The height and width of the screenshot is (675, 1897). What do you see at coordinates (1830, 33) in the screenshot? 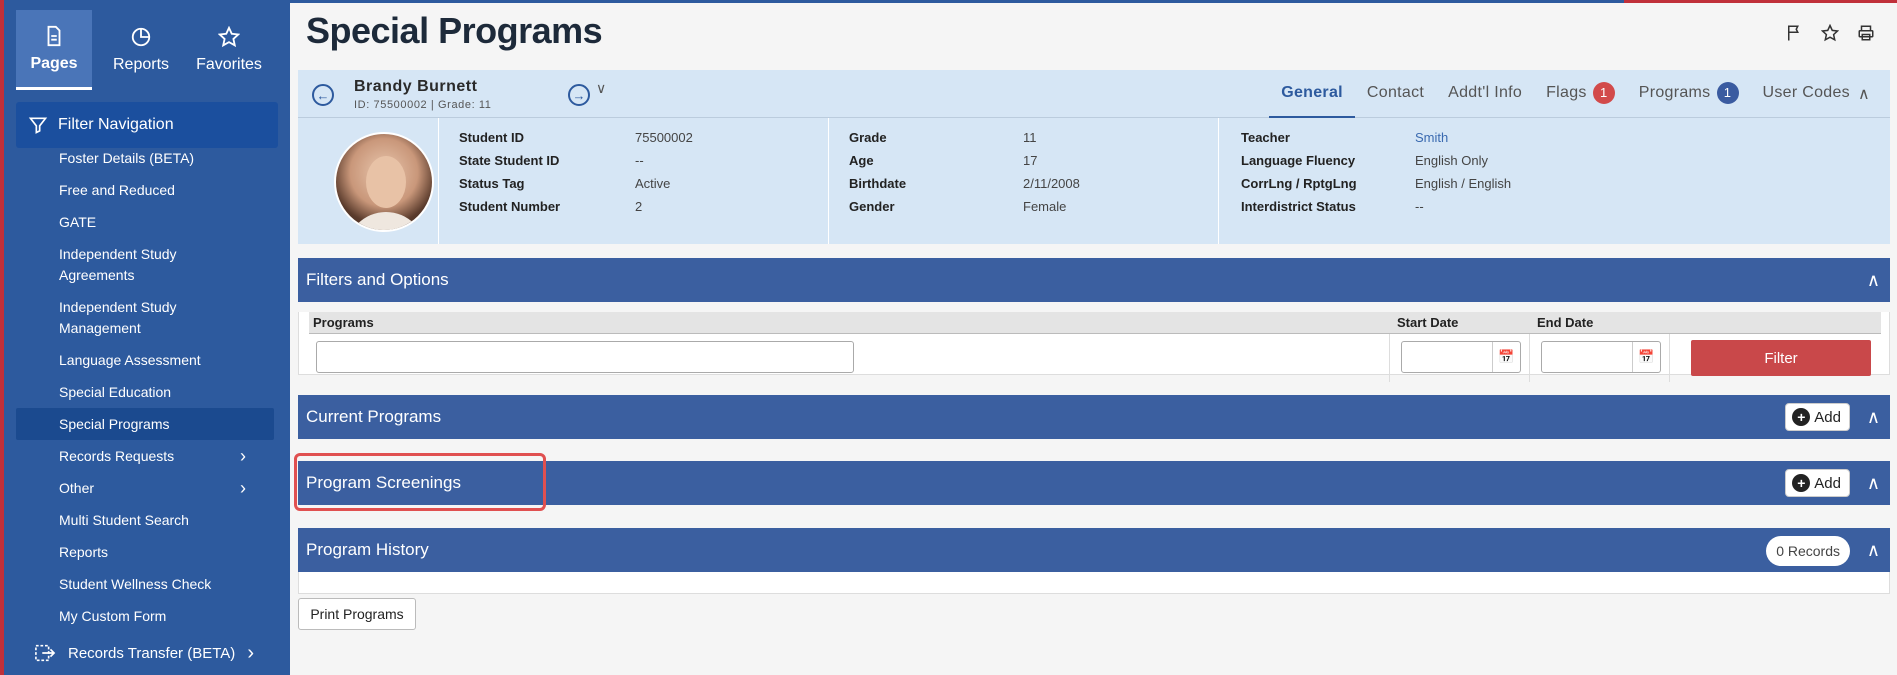
I see `star-outline-icon` at bounding box center [1830, 33].